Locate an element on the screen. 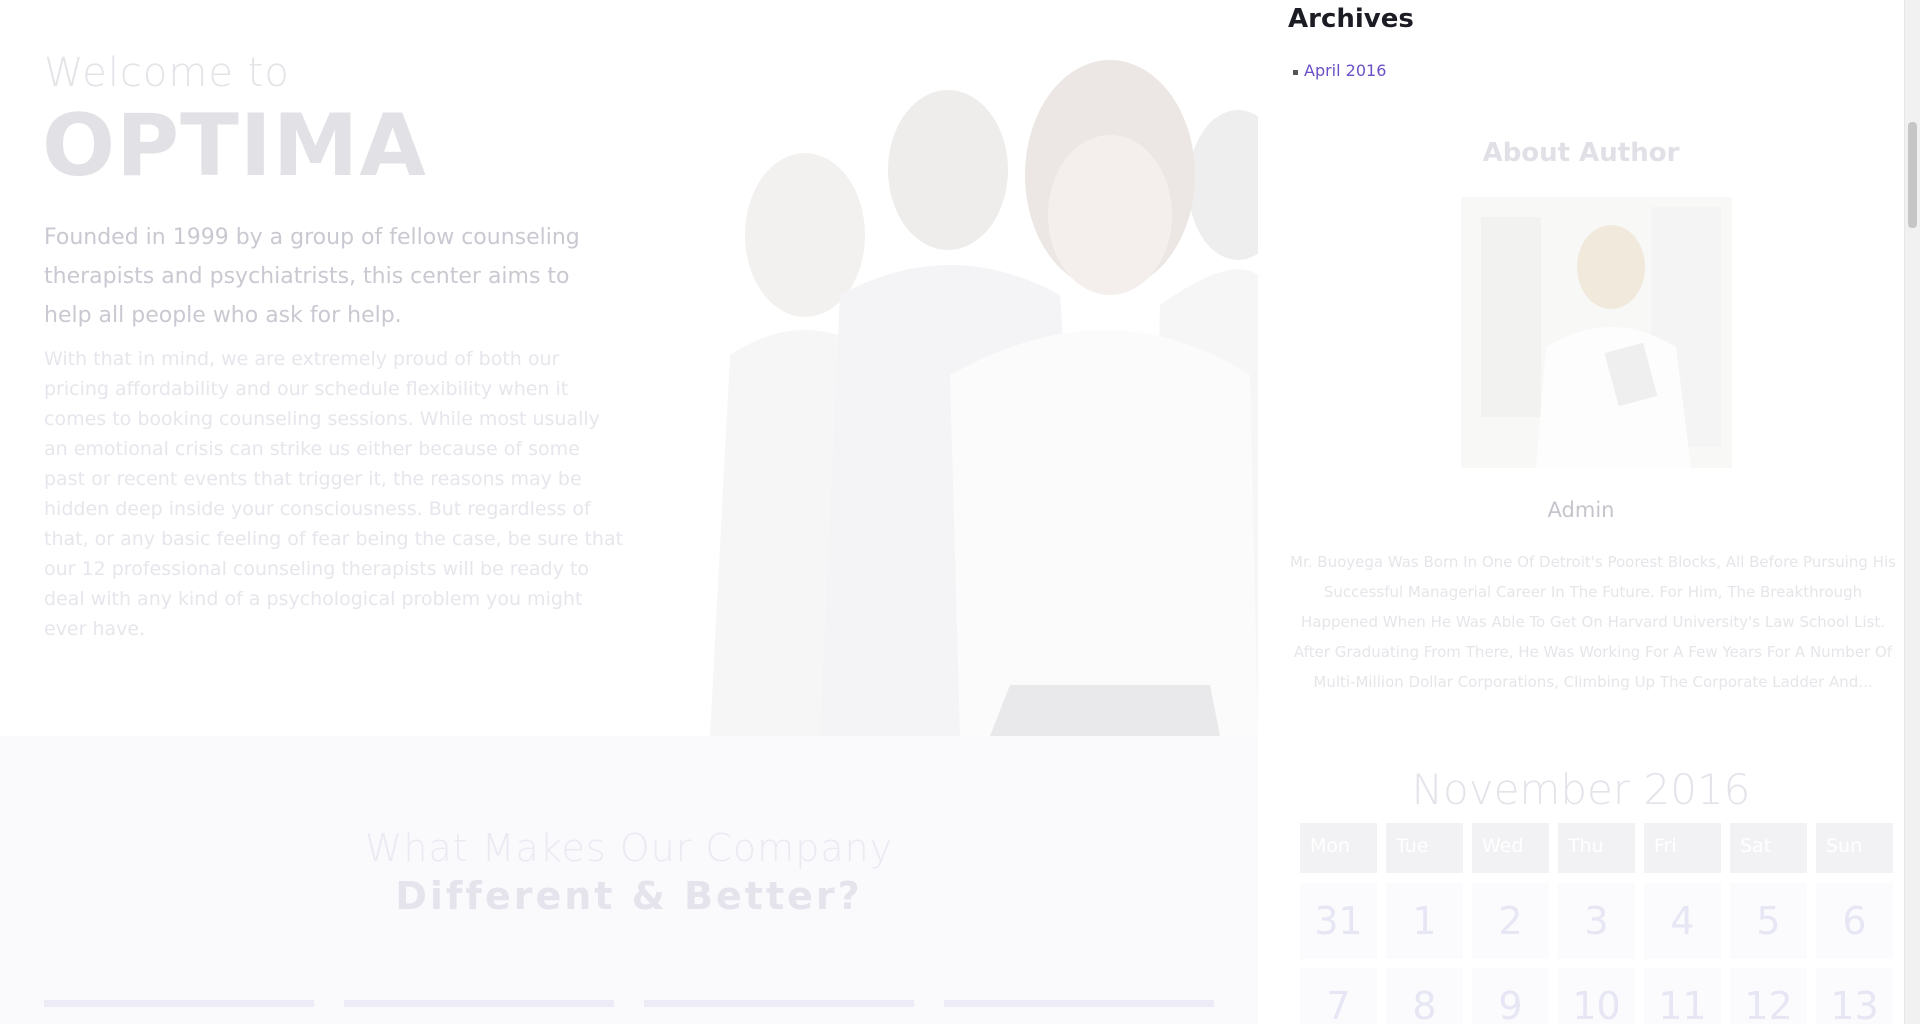  page-scrollbar is located at coordinates (1912, 512).